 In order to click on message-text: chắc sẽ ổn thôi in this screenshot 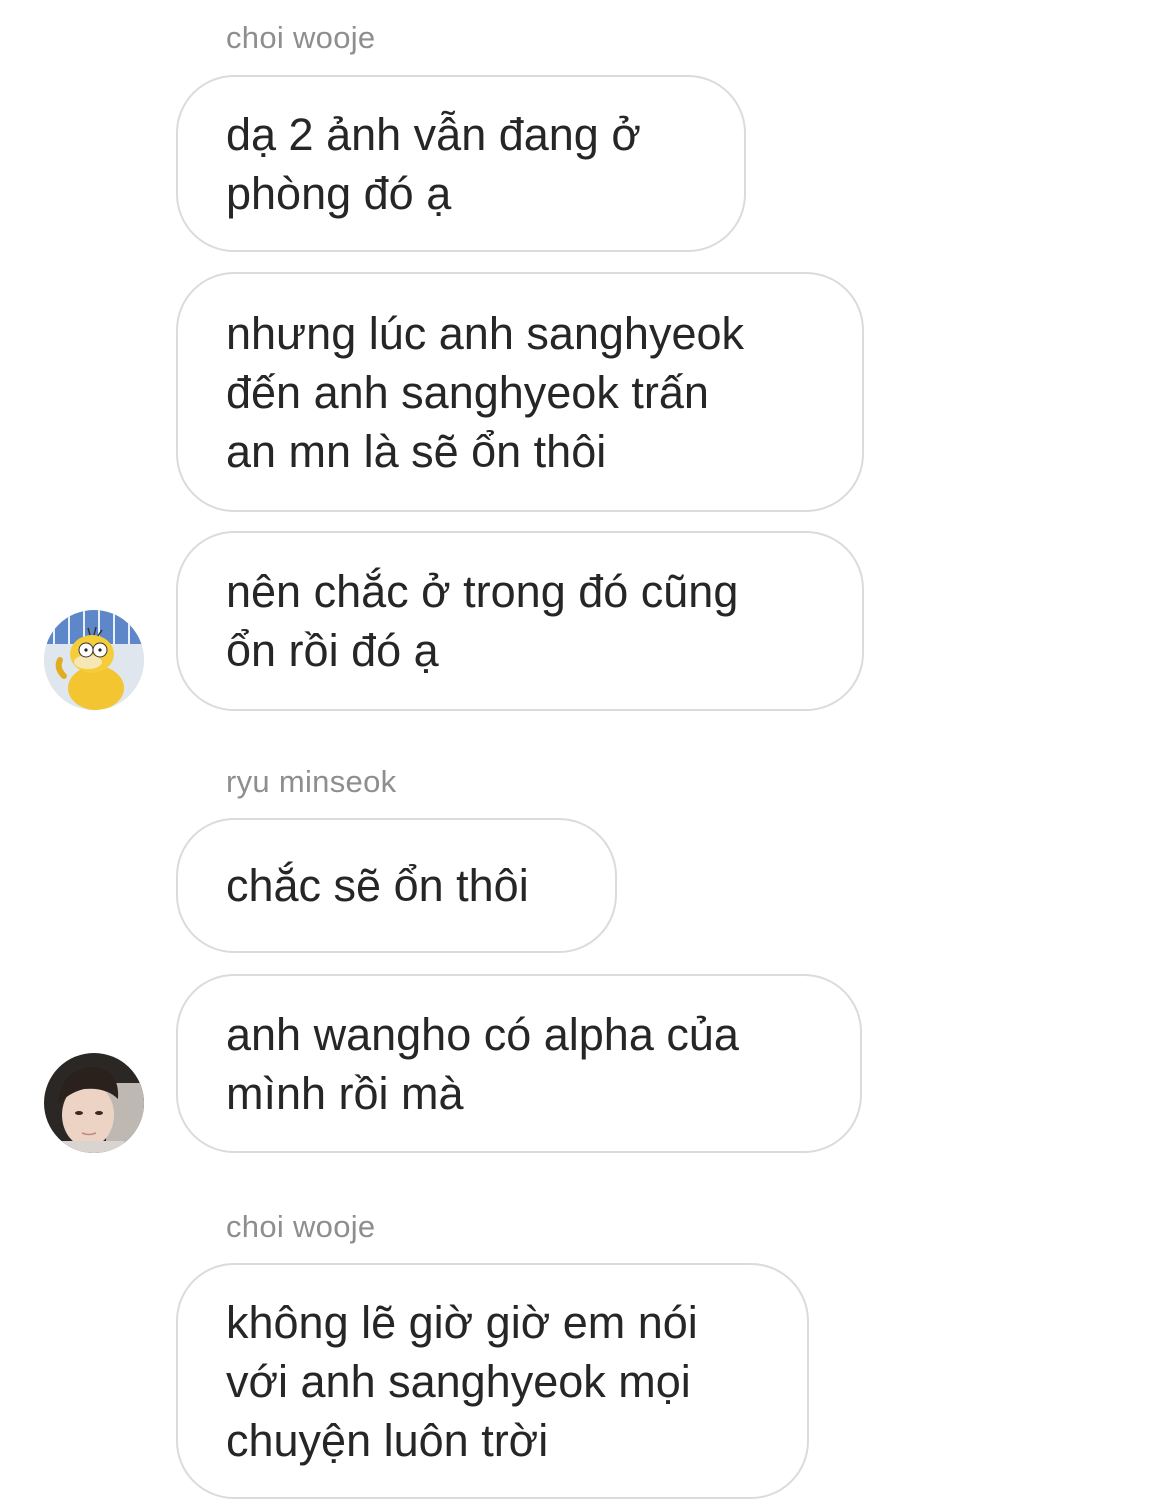, I will do `click(377, 885)`.